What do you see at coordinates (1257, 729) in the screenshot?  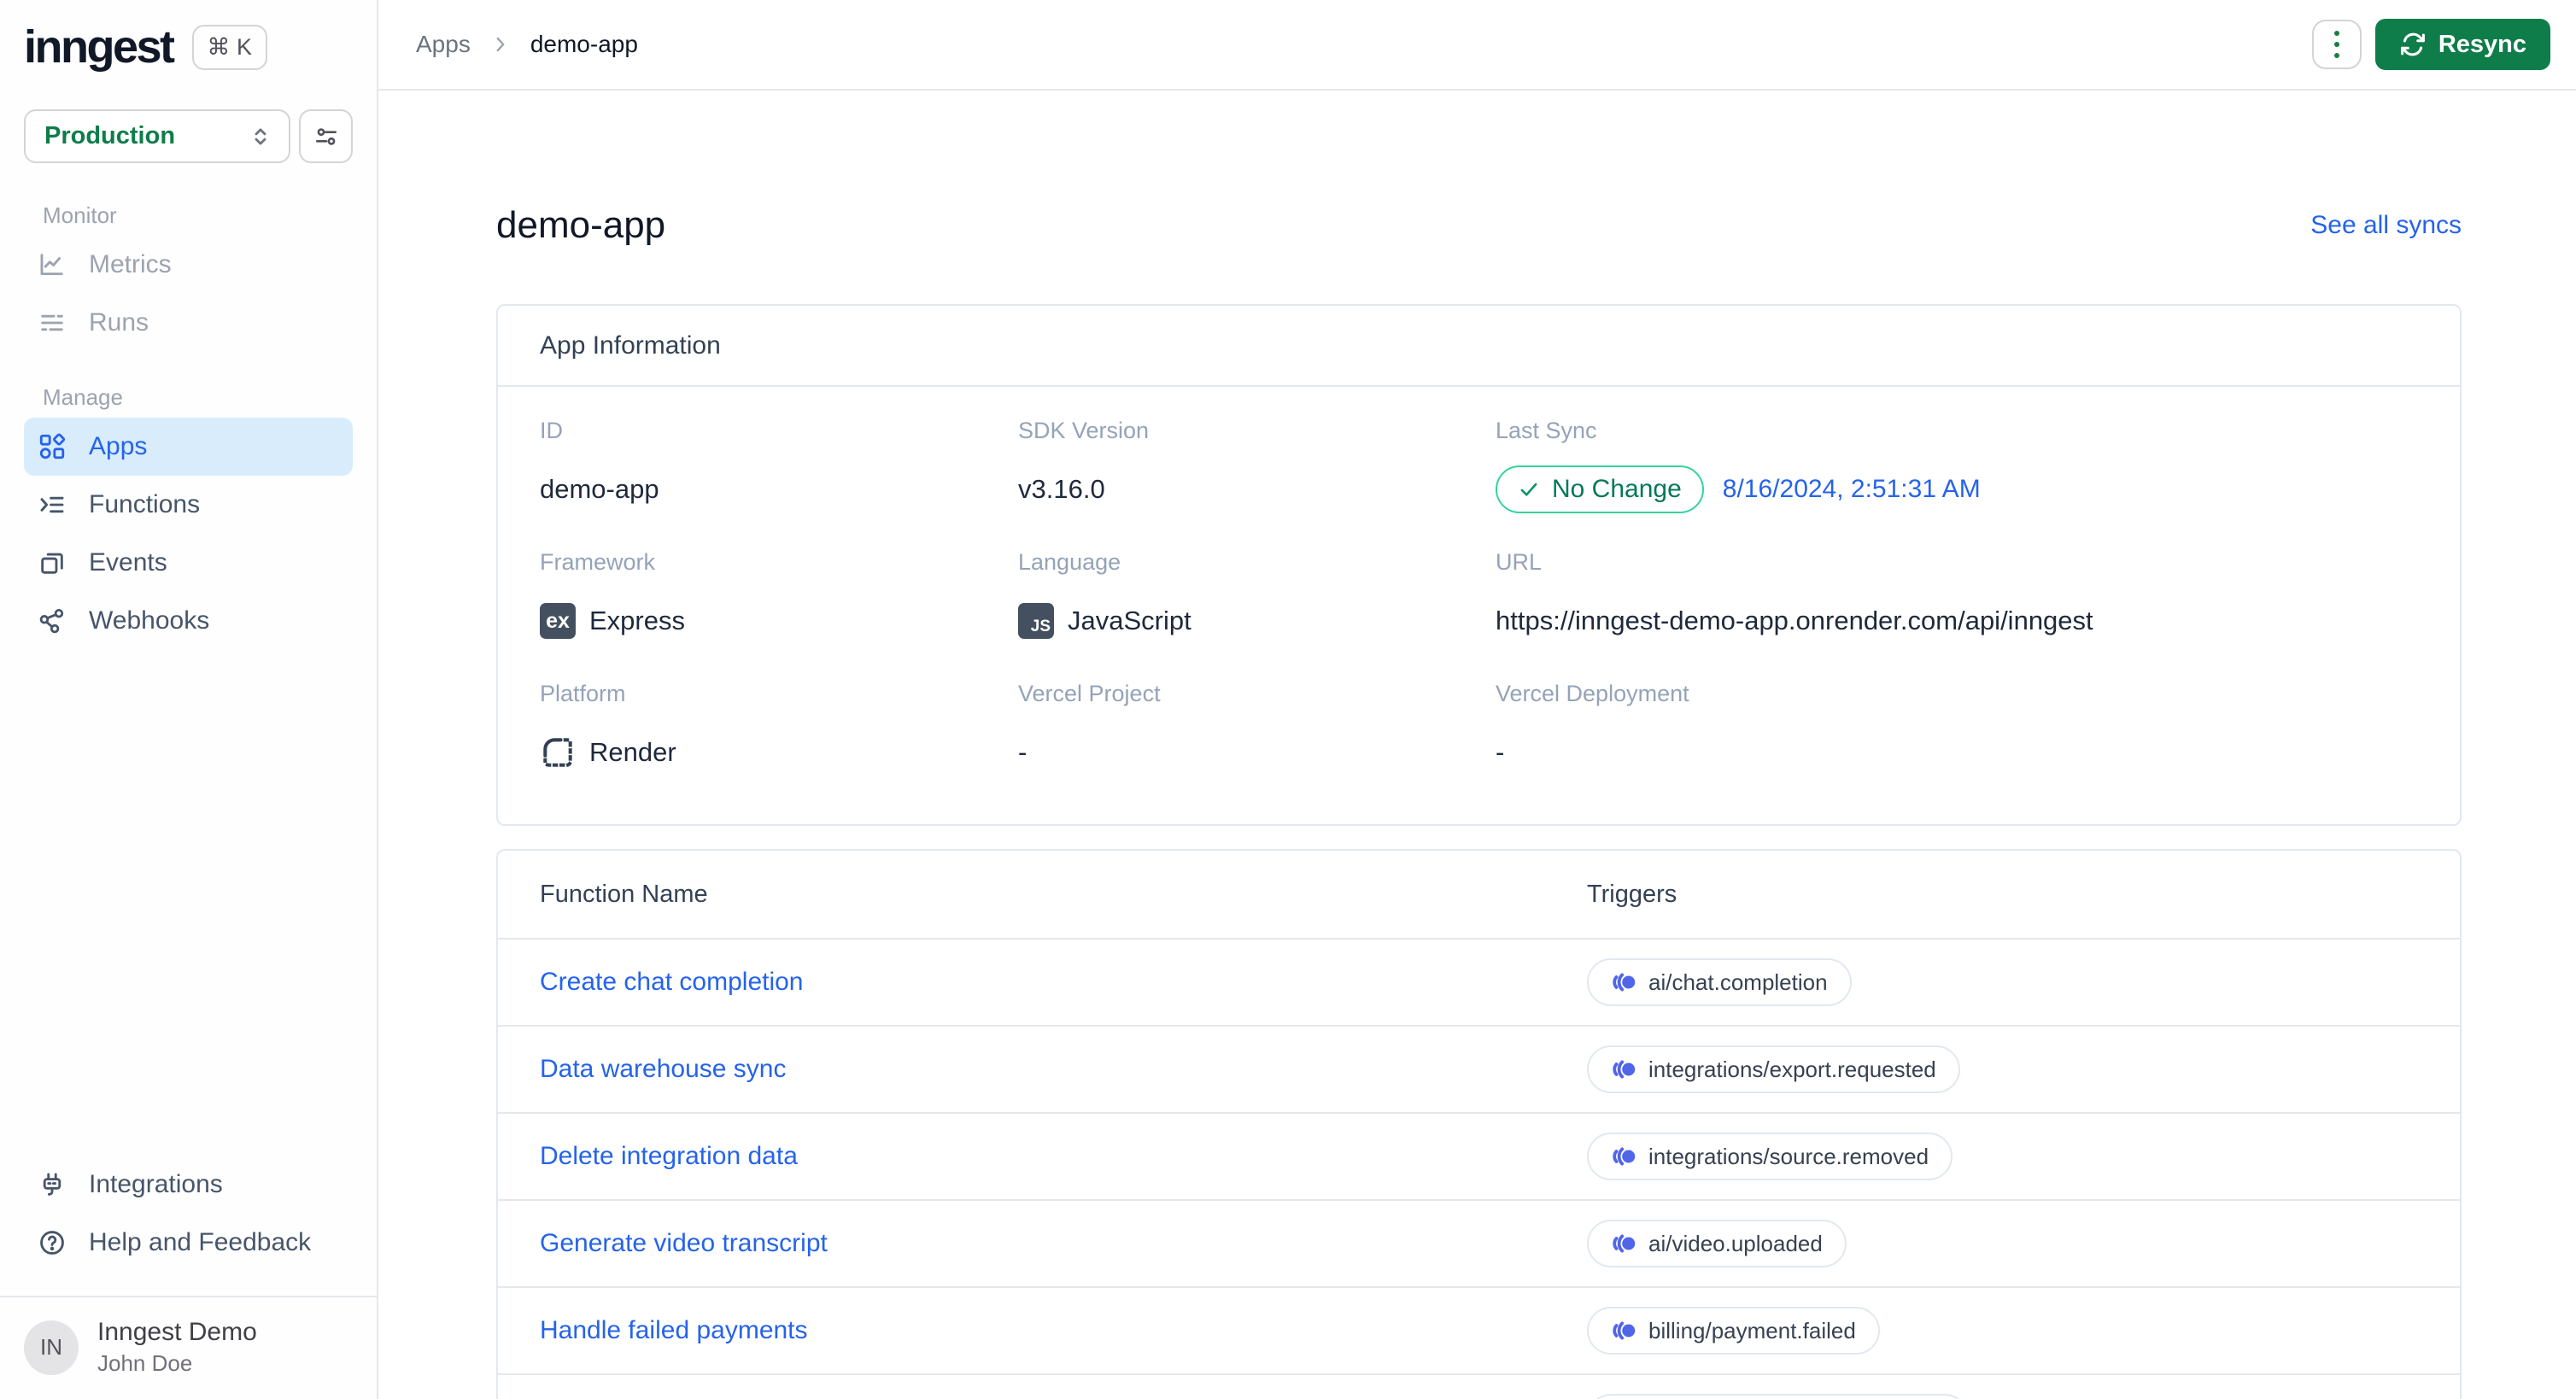 I see `field-vercel-project: Vercel Project -` at bounding box center [1257, 729].